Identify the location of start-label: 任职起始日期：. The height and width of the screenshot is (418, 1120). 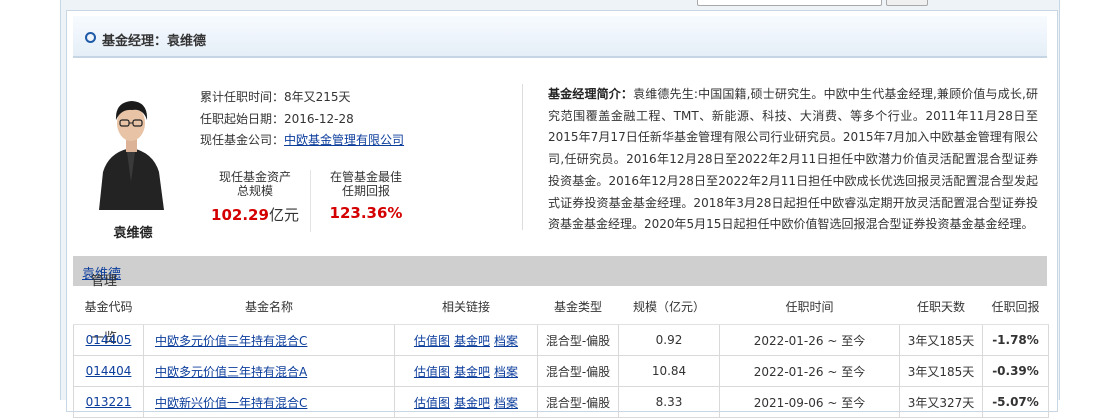
(242, 119).